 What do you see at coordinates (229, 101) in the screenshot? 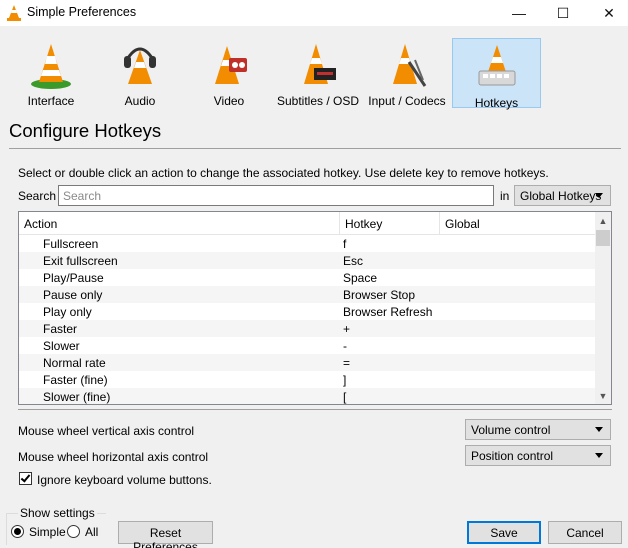
I see `category-label: Video` at bounding box center [229, 101].